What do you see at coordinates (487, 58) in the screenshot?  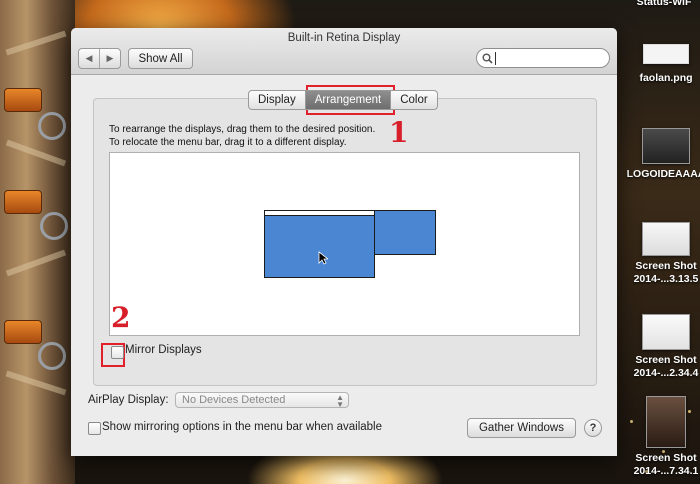 I see `search-icon` at bounding box center [487, 58].